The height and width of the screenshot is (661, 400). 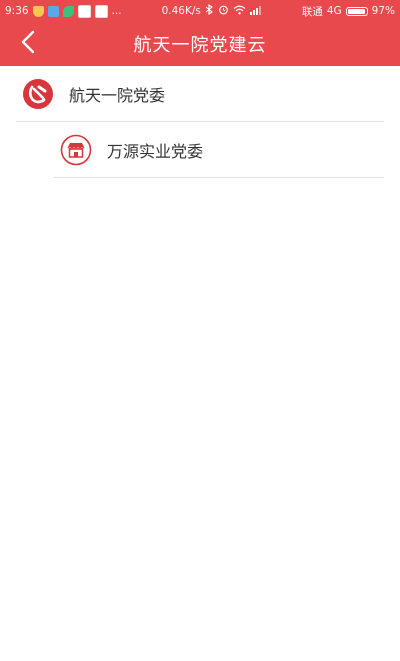 I want to click on chevron-left-icon, so click(x=28, y=44).